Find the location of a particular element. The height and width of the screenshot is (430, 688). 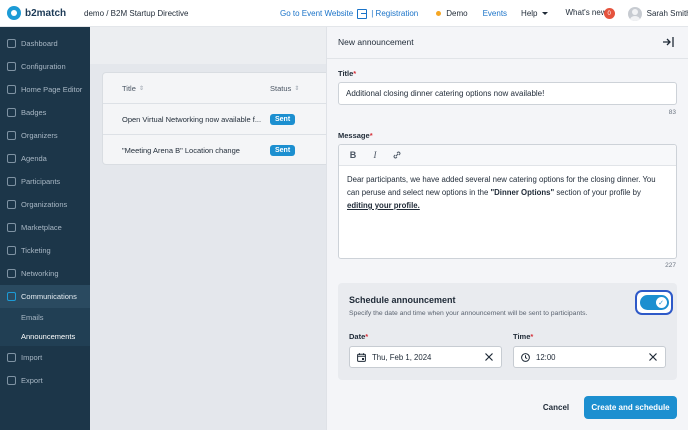

table-row: "Meeting Arena B" Location change Sent is located at coordinates (228, 149).